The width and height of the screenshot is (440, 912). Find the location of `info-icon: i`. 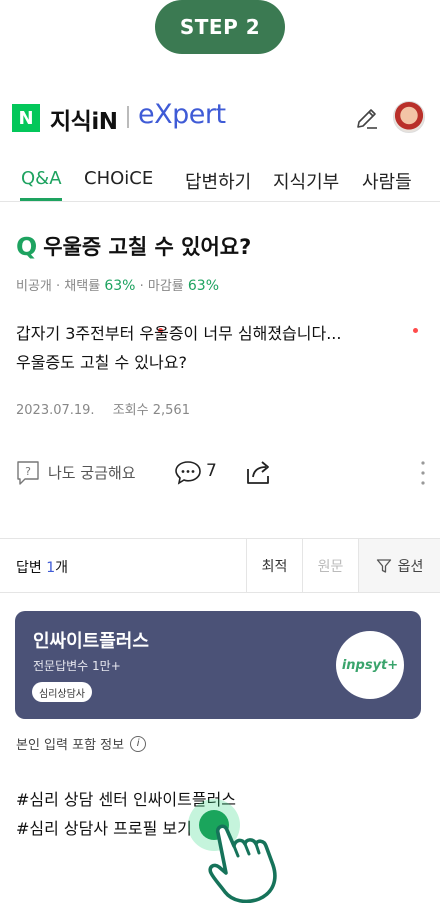

info-icon: i is located at coordinates (138, 743).